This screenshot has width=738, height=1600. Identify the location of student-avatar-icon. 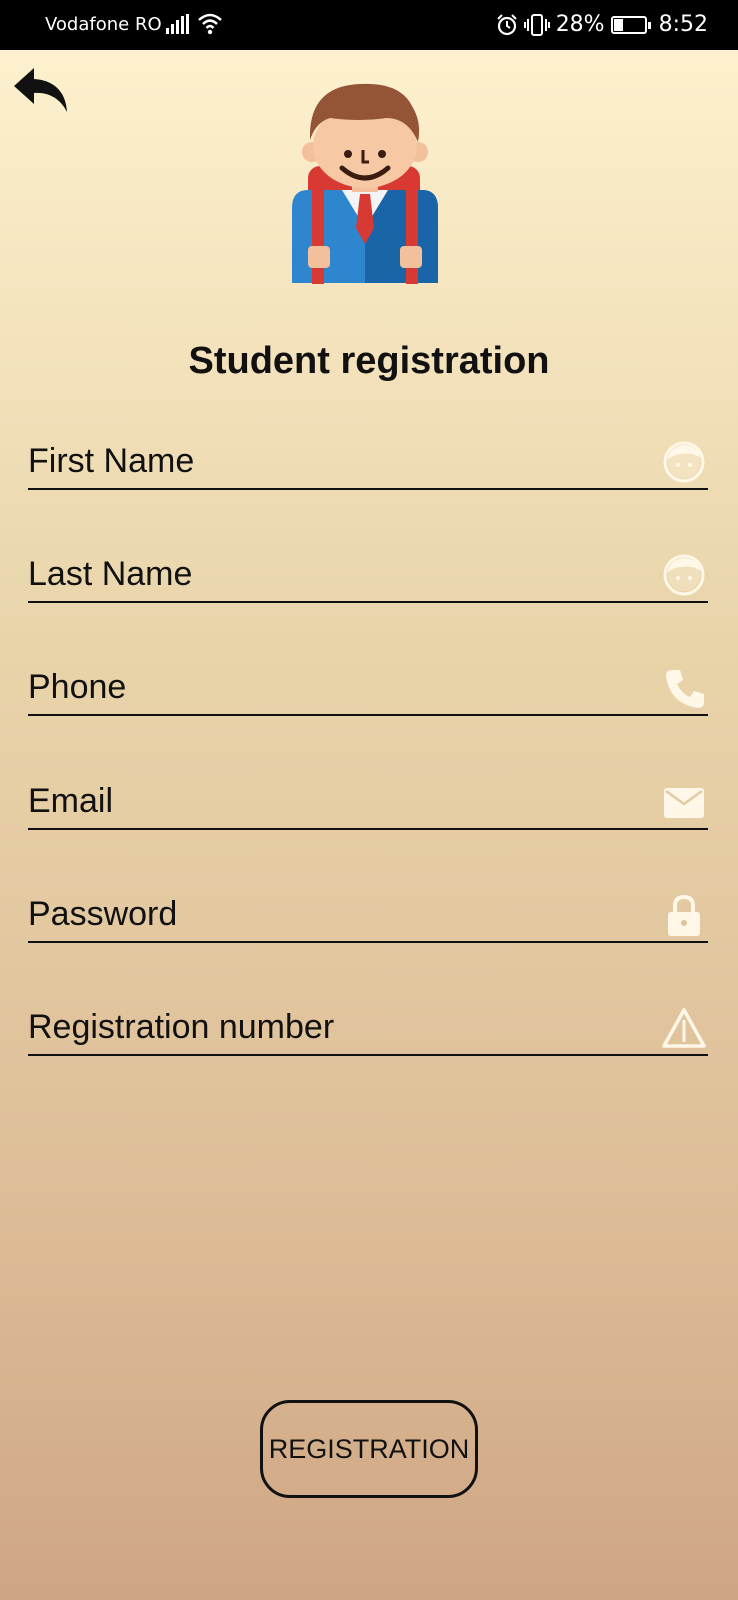
(365, 183).